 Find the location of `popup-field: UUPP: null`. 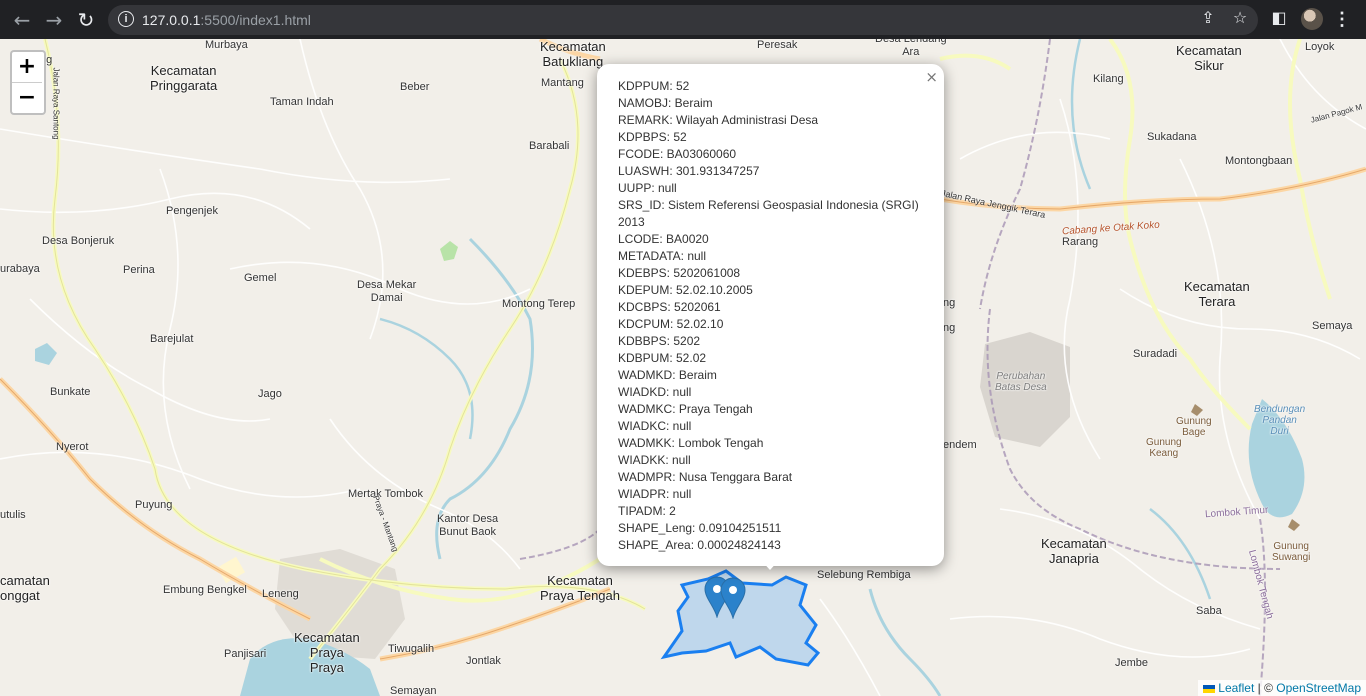

popup-field: UUPP: null is located at coordinates (647, 188).